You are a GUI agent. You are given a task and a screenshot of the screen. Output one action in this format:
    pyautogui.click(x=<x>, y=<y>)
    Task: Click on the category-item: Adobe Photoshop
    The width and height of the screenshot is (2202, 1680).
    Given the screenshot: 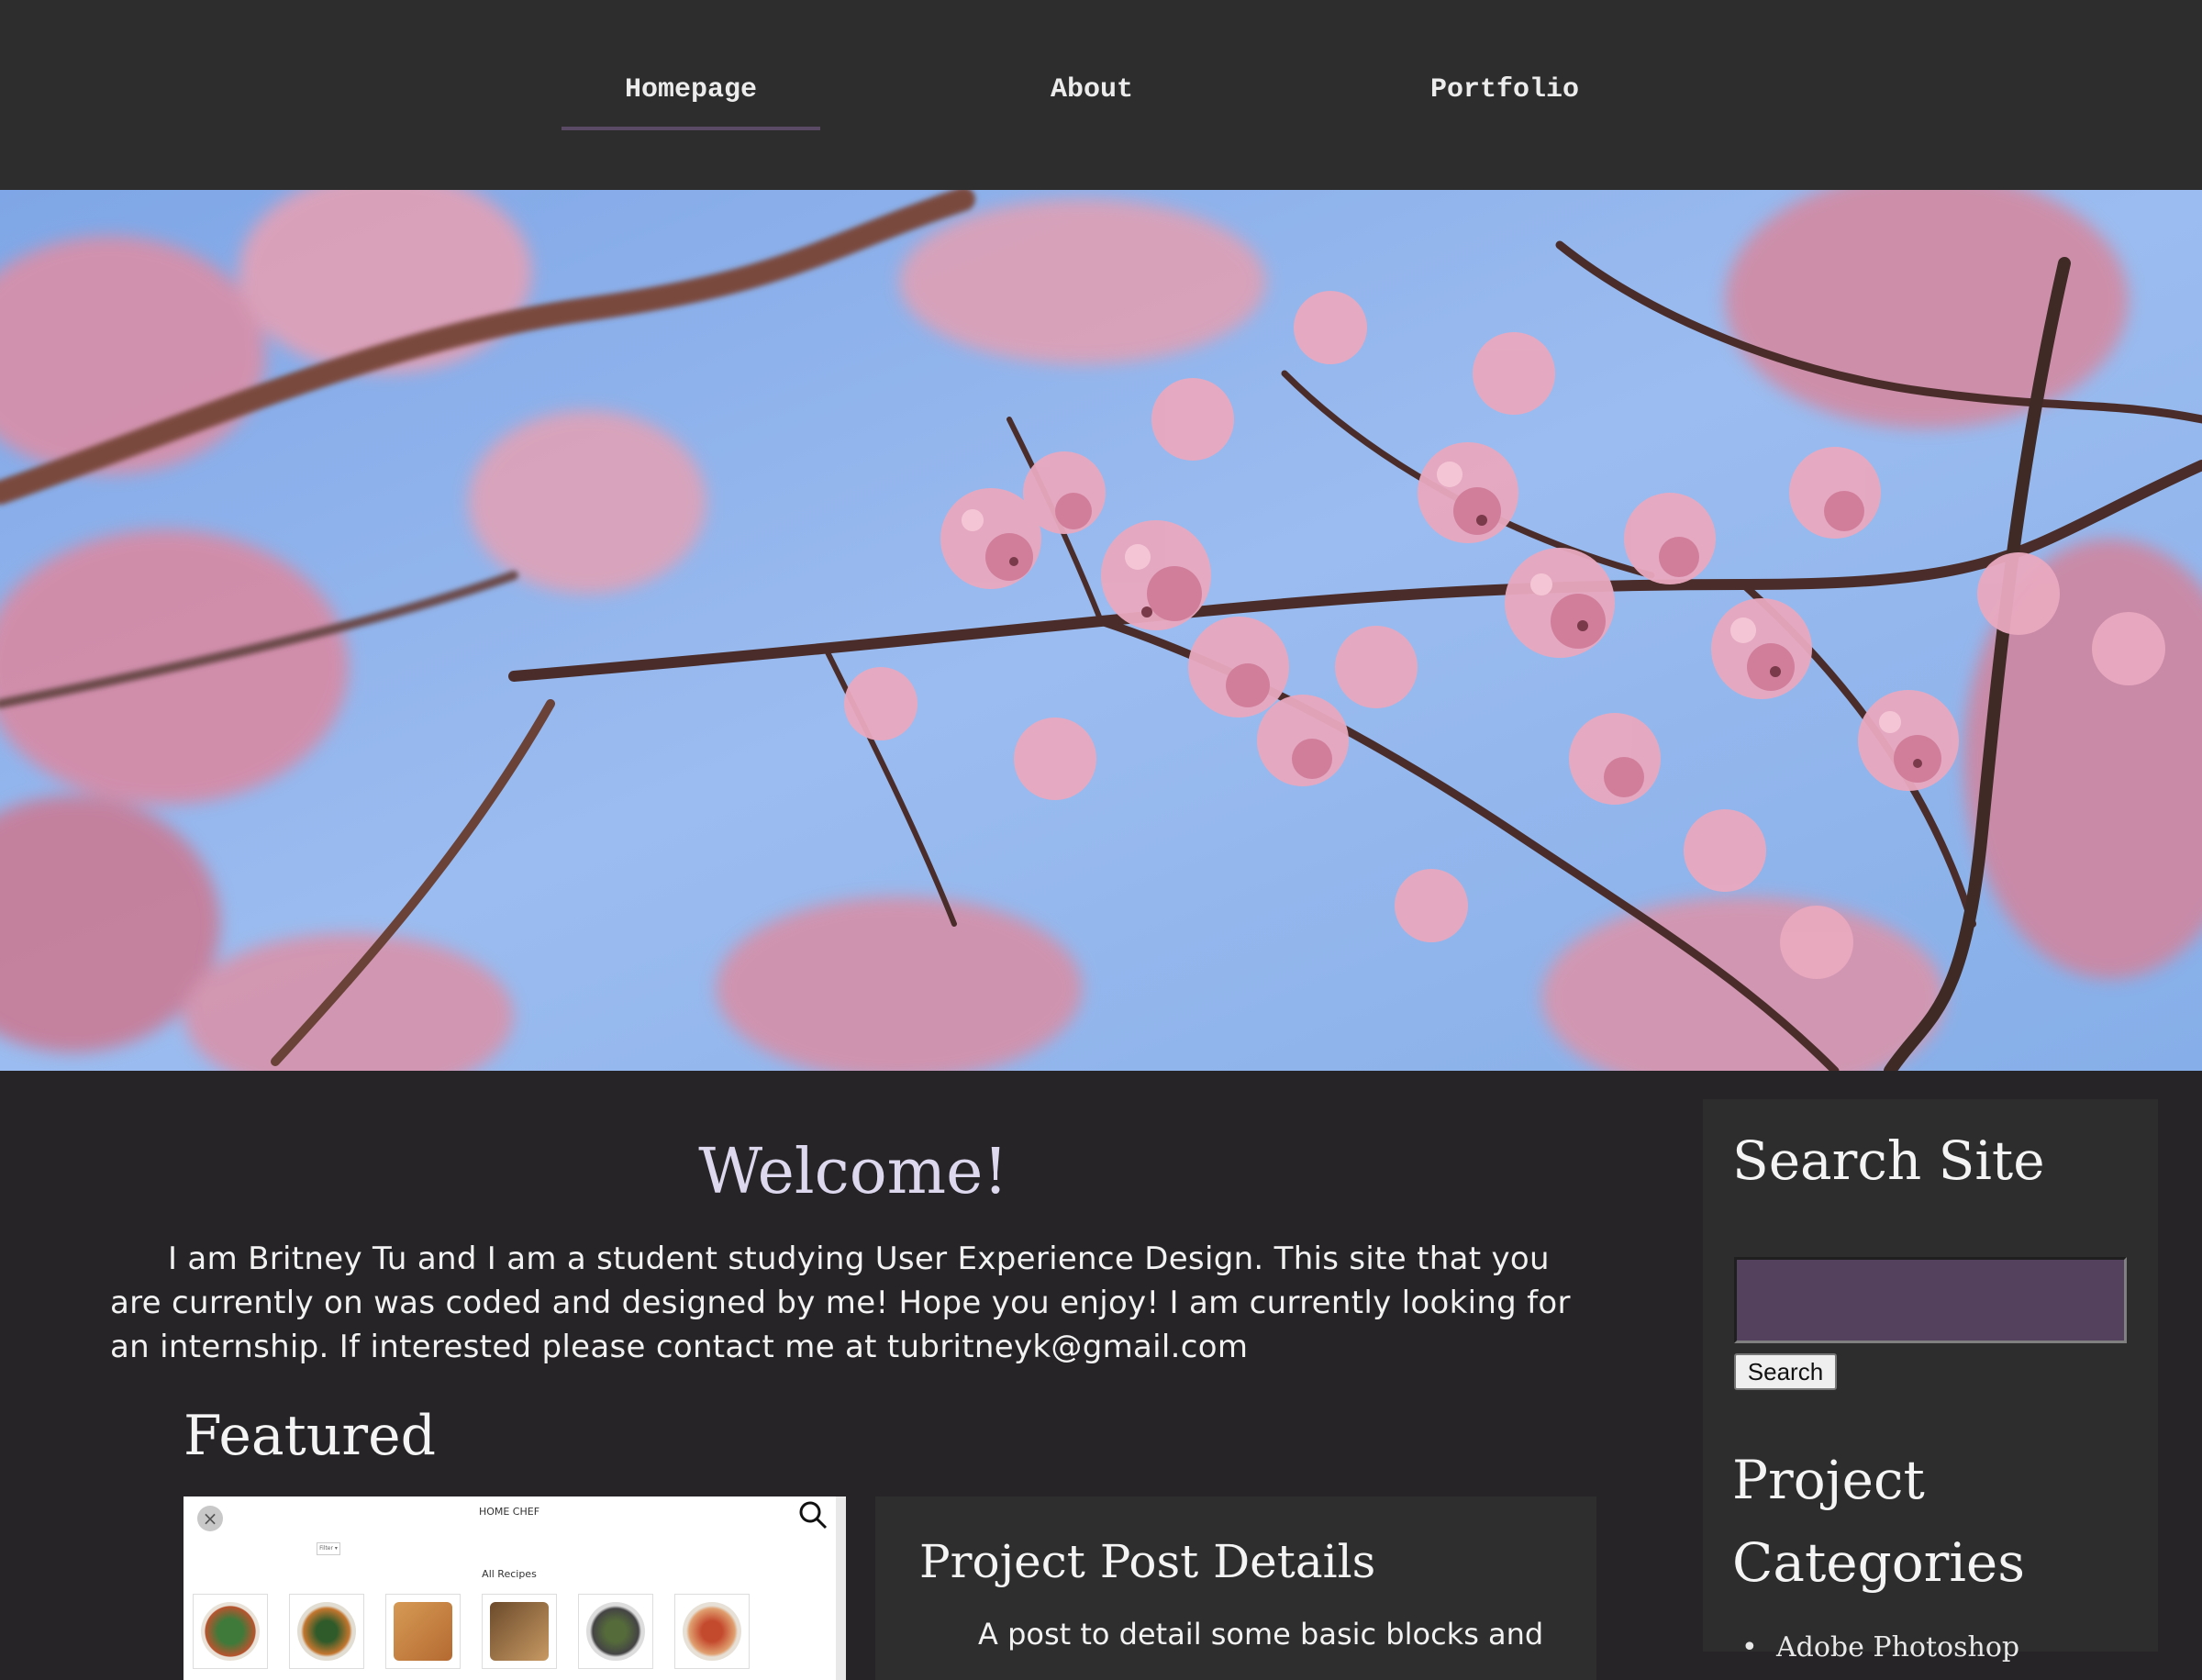 What is the action you would take?
    pyautogui.click(x=1880, y=1647)
    